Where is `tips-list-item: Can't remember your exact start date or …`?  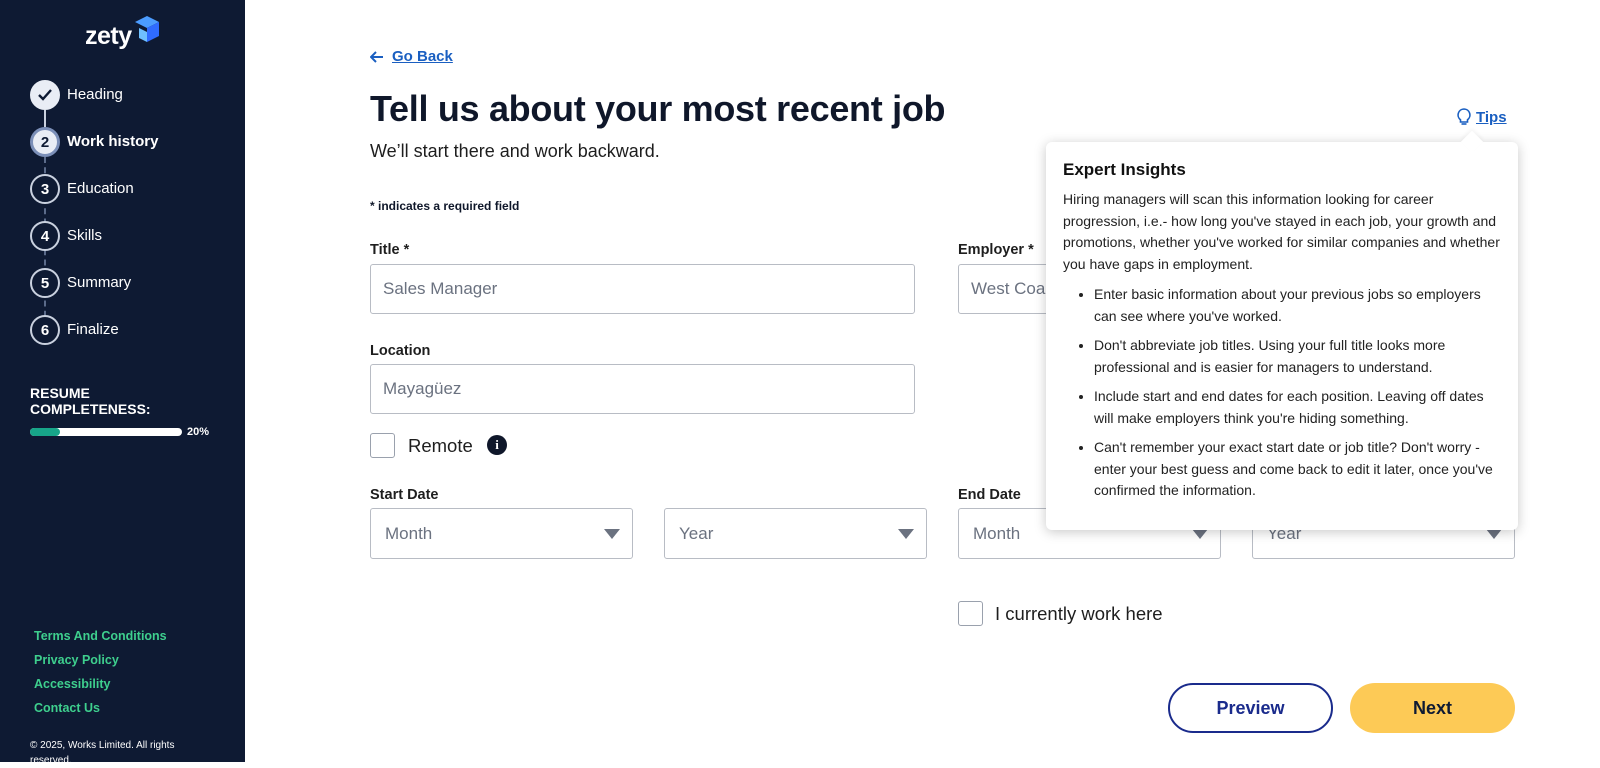 tips-list-item: Can't remember your exact start date or … is located at coordinates (1297, 469).